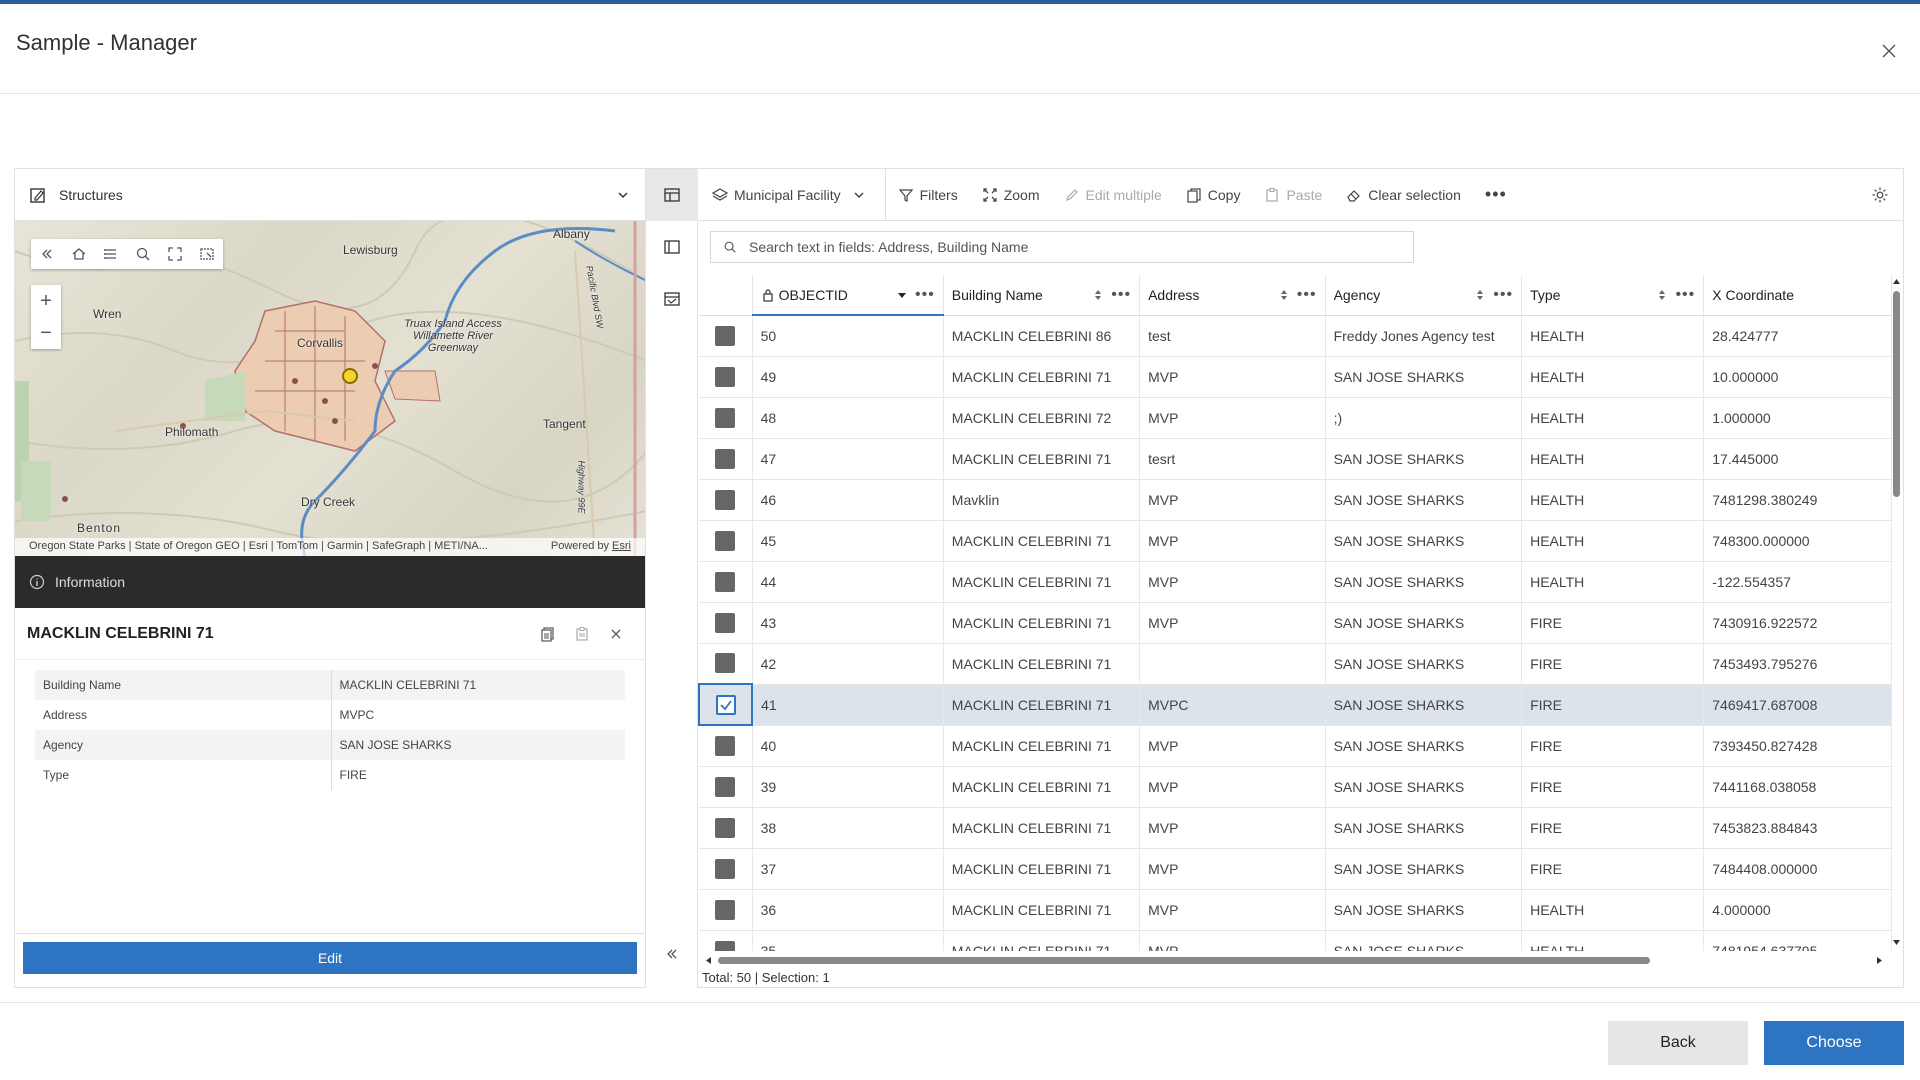 This screenshot has height=1080, width=1920. Describe the element at coordinates (46, 333) in the screenshot. I see `zoom-out-icon: −` at that location.